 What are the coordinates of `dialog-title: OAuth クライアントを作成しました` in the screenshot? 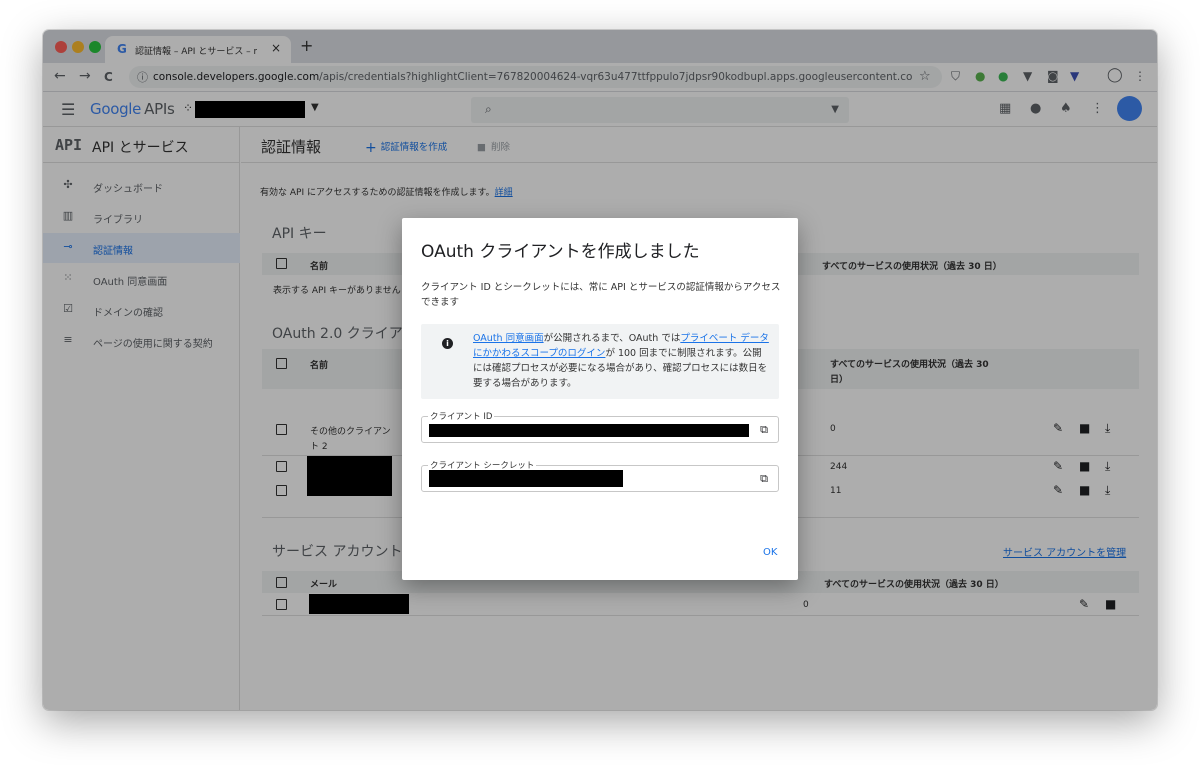 It's located at (560, 252).